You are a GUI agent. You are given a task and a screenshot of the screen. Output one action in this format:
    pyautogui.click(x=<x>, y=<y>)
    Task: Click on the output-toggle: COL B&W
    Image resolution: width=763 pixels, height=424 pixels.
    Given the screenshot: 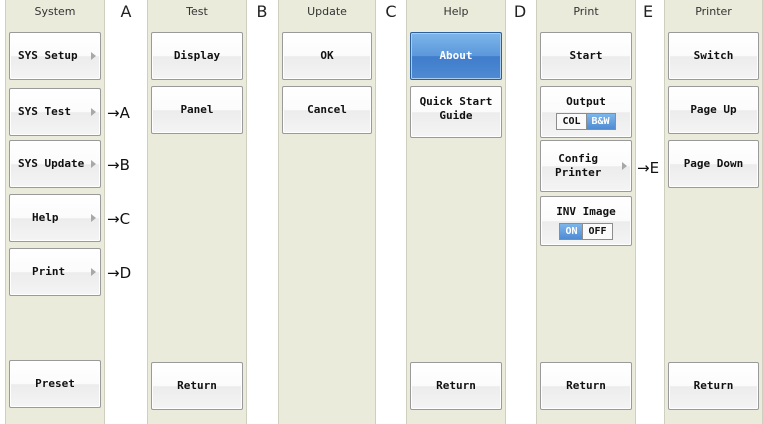 What is the action you would take?
    pyautogui.click(x=586, y=121)
    